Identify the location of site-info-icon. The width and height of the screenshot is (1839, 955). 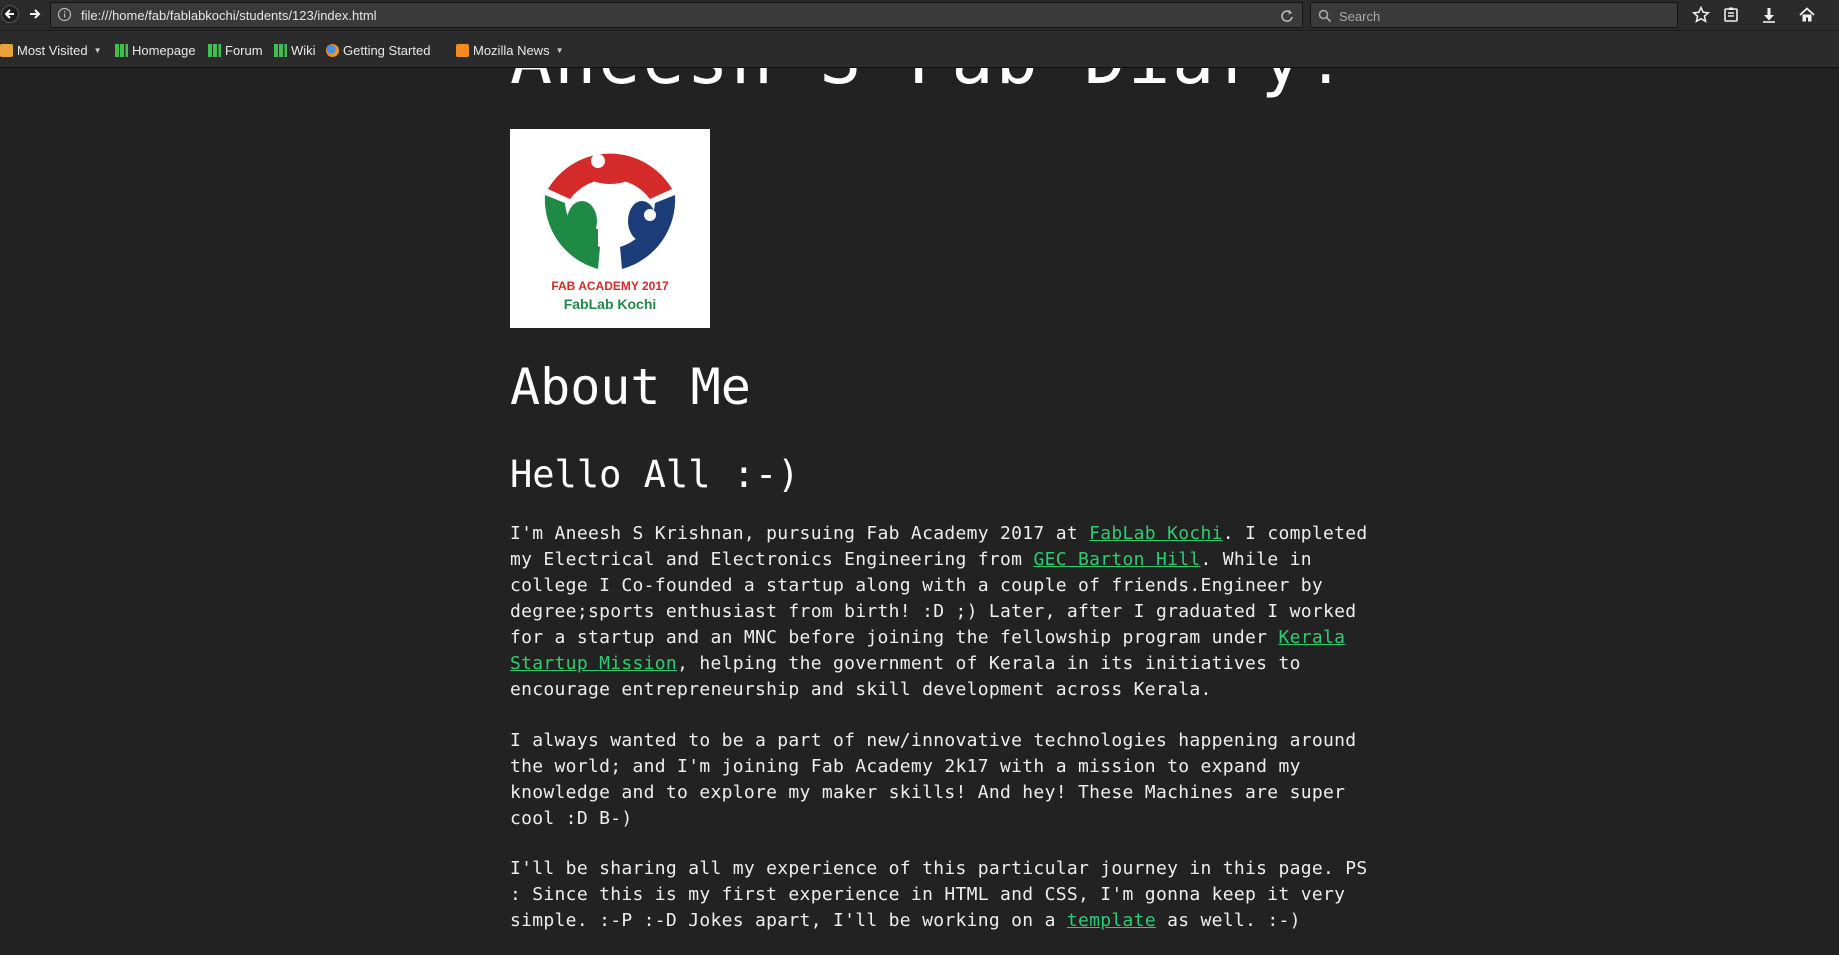
(64, 16).